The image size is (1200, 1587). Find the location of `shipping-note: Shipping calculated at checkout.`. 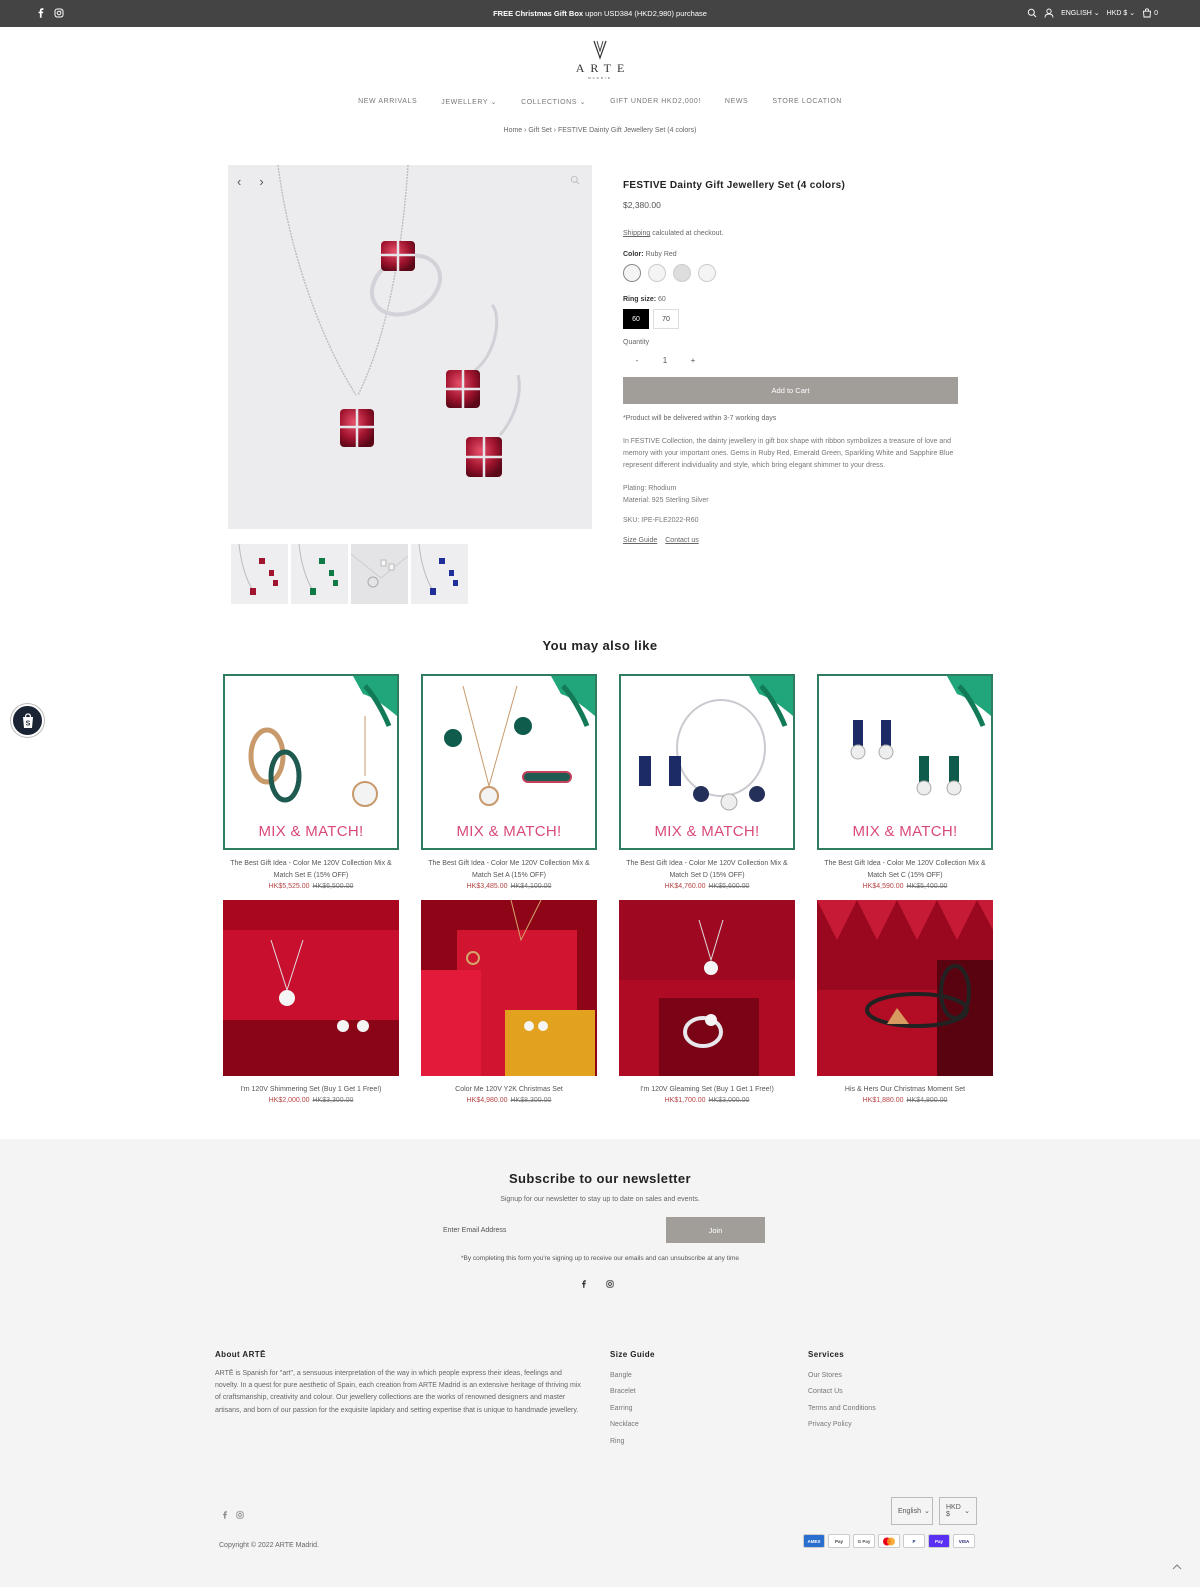

shipping-note: Shipping calculated at checkout. is located at coordinates (790, 233).